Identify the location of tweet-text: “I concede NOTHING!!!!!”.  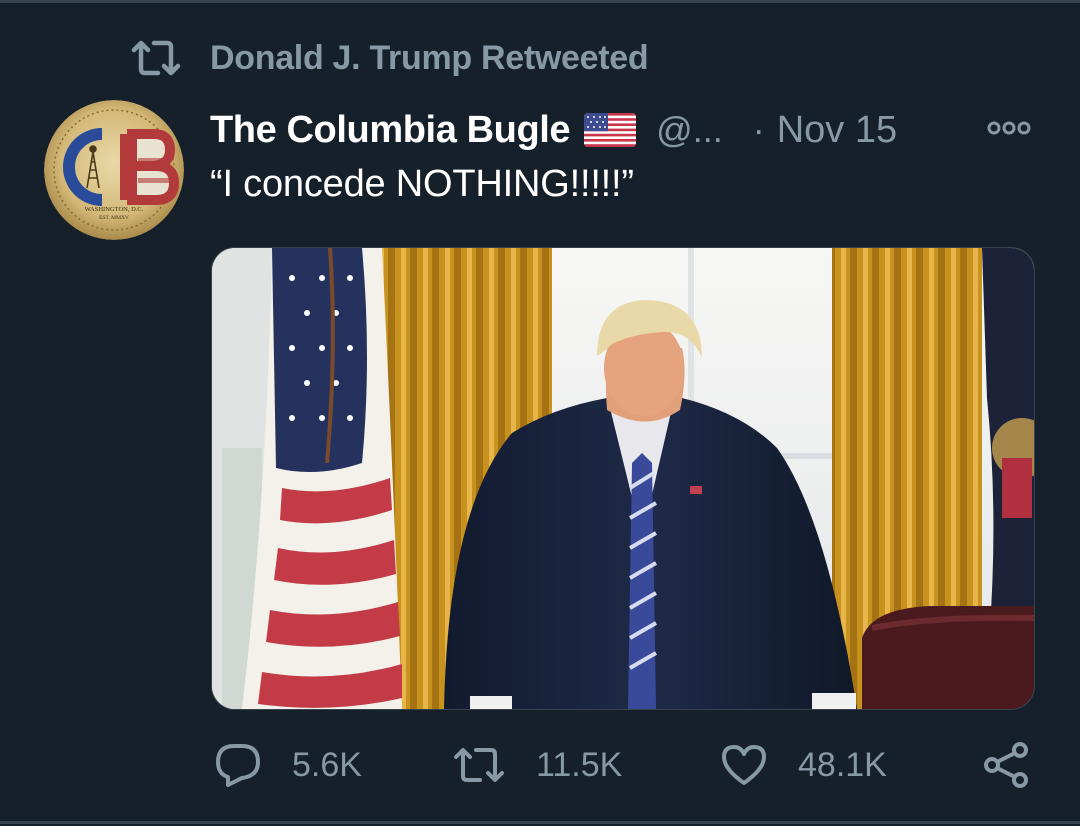
(422, 184).